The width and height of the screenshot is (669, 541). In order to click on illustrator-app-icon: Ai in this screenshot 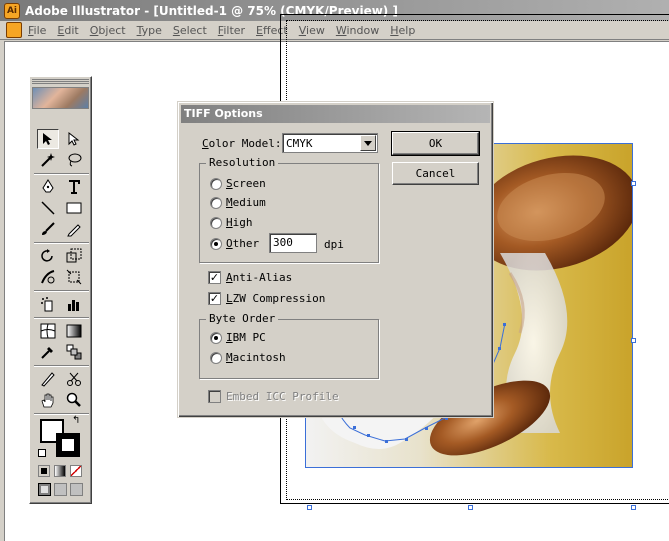, I will do `click(12, 10)`.